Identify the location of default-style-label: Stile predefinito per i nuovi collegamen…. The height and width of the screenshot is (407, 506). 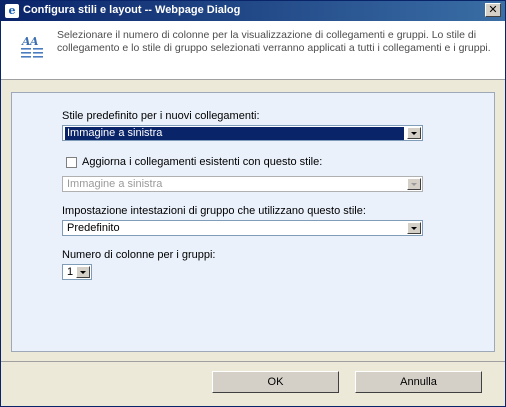
(161, 116).